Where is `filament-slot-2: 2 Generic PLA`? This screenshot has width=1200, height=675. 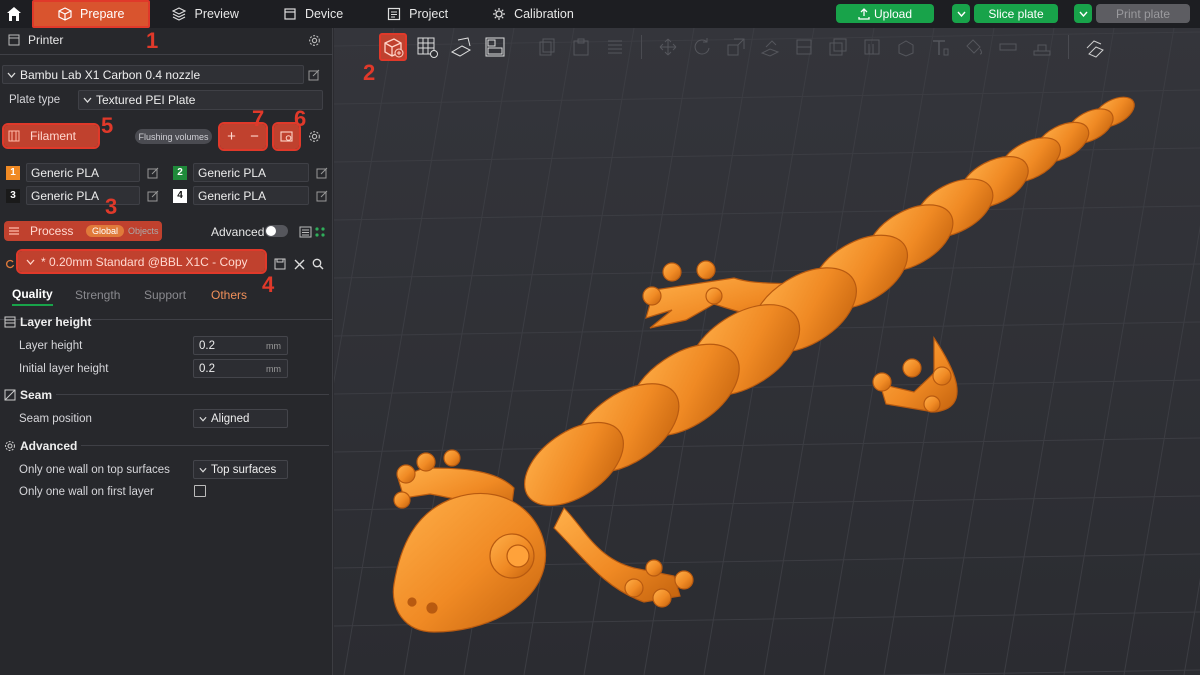
filament-slot-2: 2 Generic PLA is located at coordinates (251, 172).